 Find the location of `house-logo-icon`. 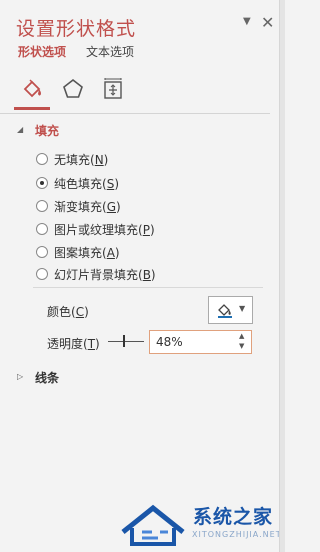

house-logo-icon is located at coordinates (153, 525).